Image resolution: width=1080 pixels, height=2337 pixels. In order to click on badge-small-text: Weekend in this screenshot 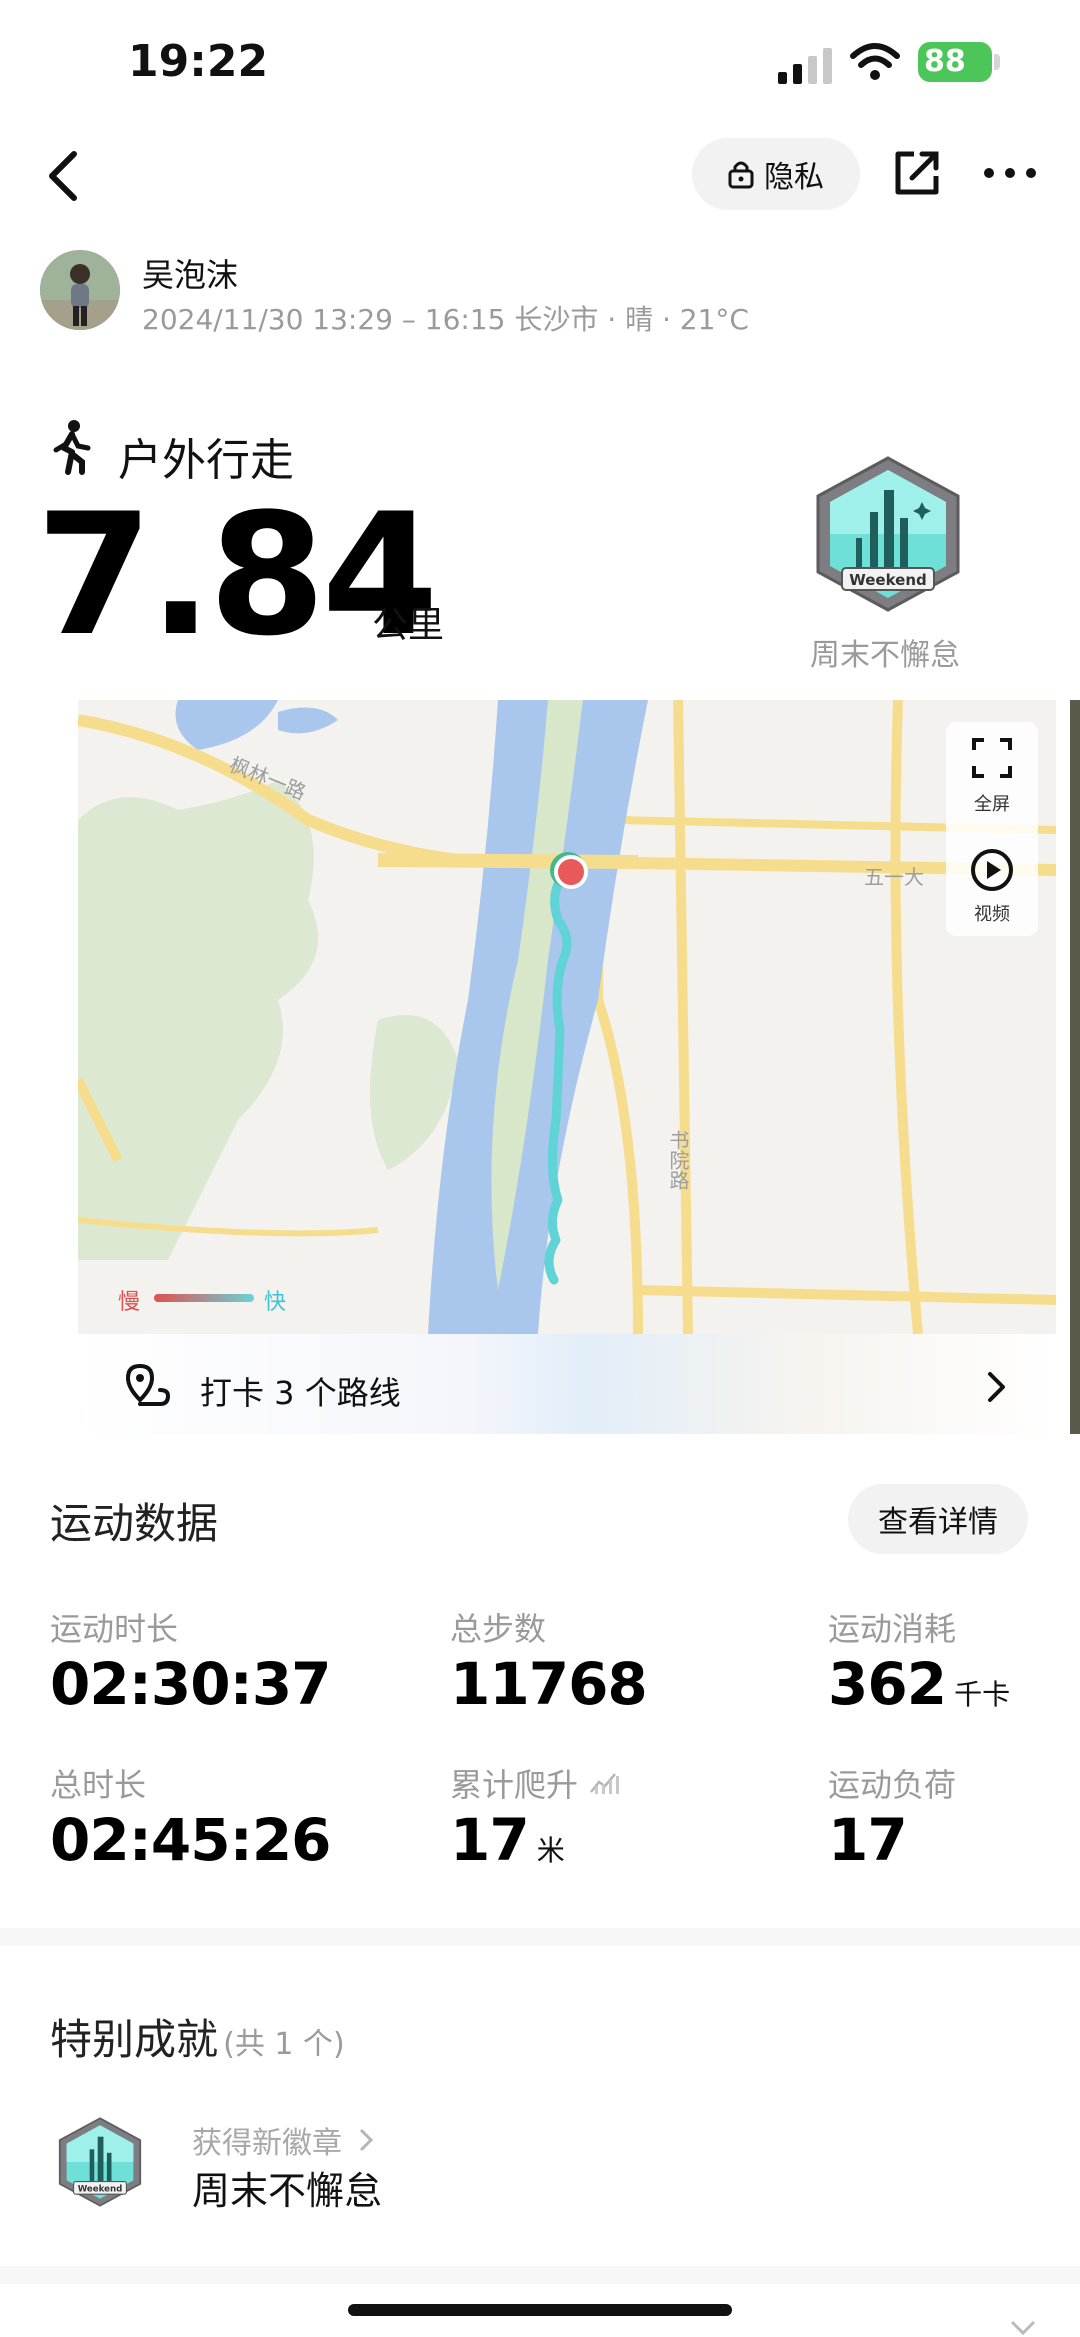, I will do `click(100, 2189)`.